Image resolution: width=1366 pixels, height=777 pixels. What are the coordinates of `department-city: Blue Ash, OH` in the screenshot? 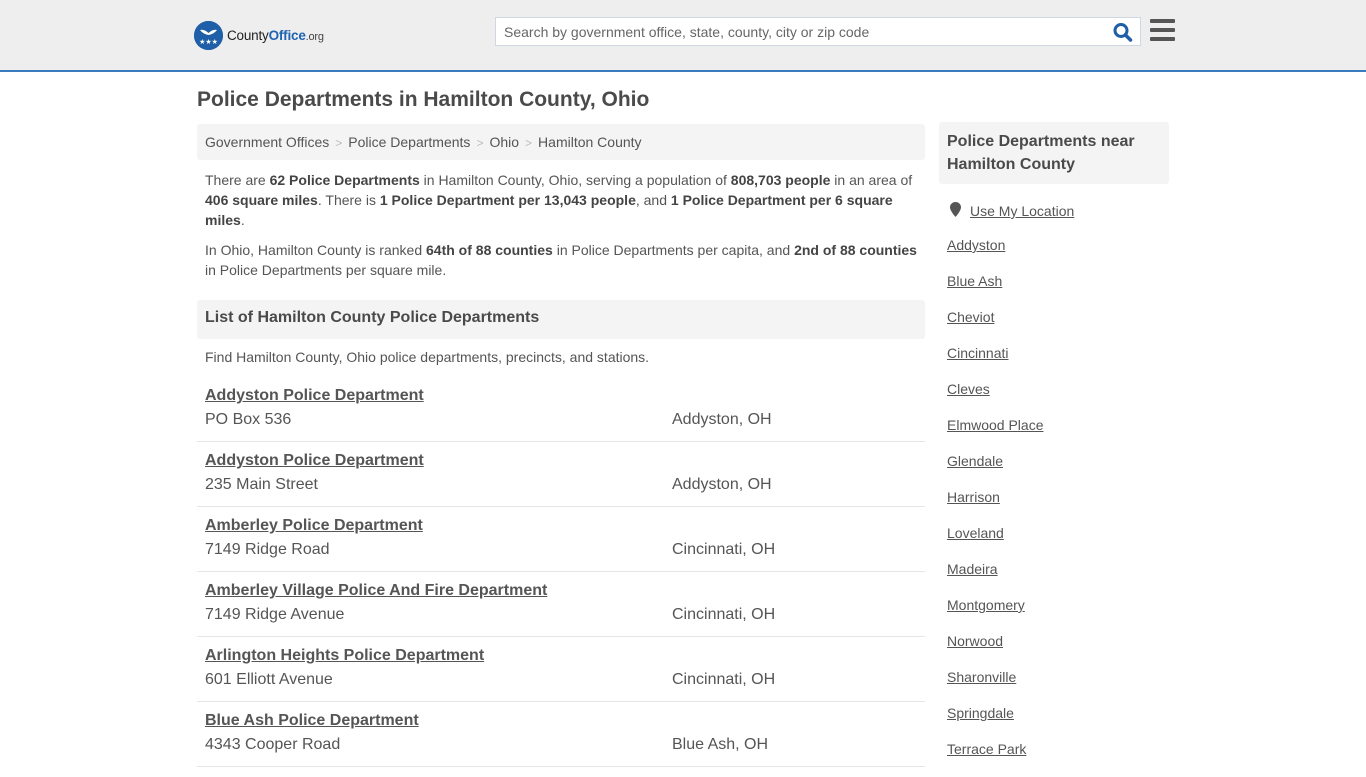 It's located at (720, 744).